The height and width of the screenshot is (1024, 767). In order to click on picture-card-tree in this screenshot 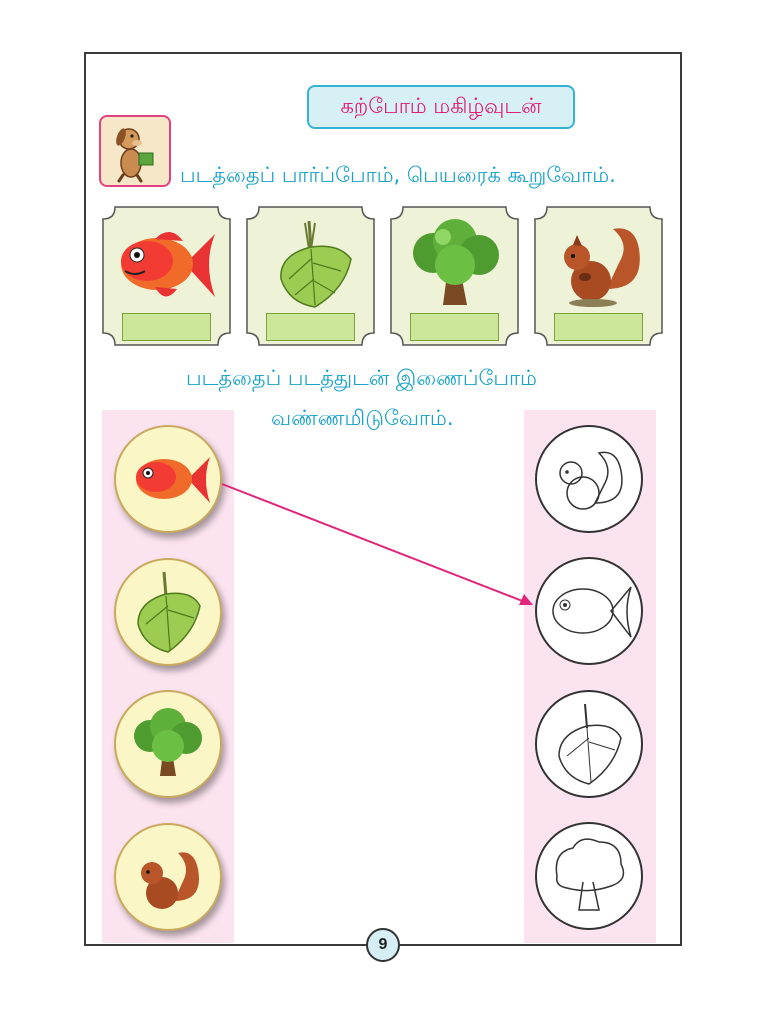, I will do `click(454, 276)`.